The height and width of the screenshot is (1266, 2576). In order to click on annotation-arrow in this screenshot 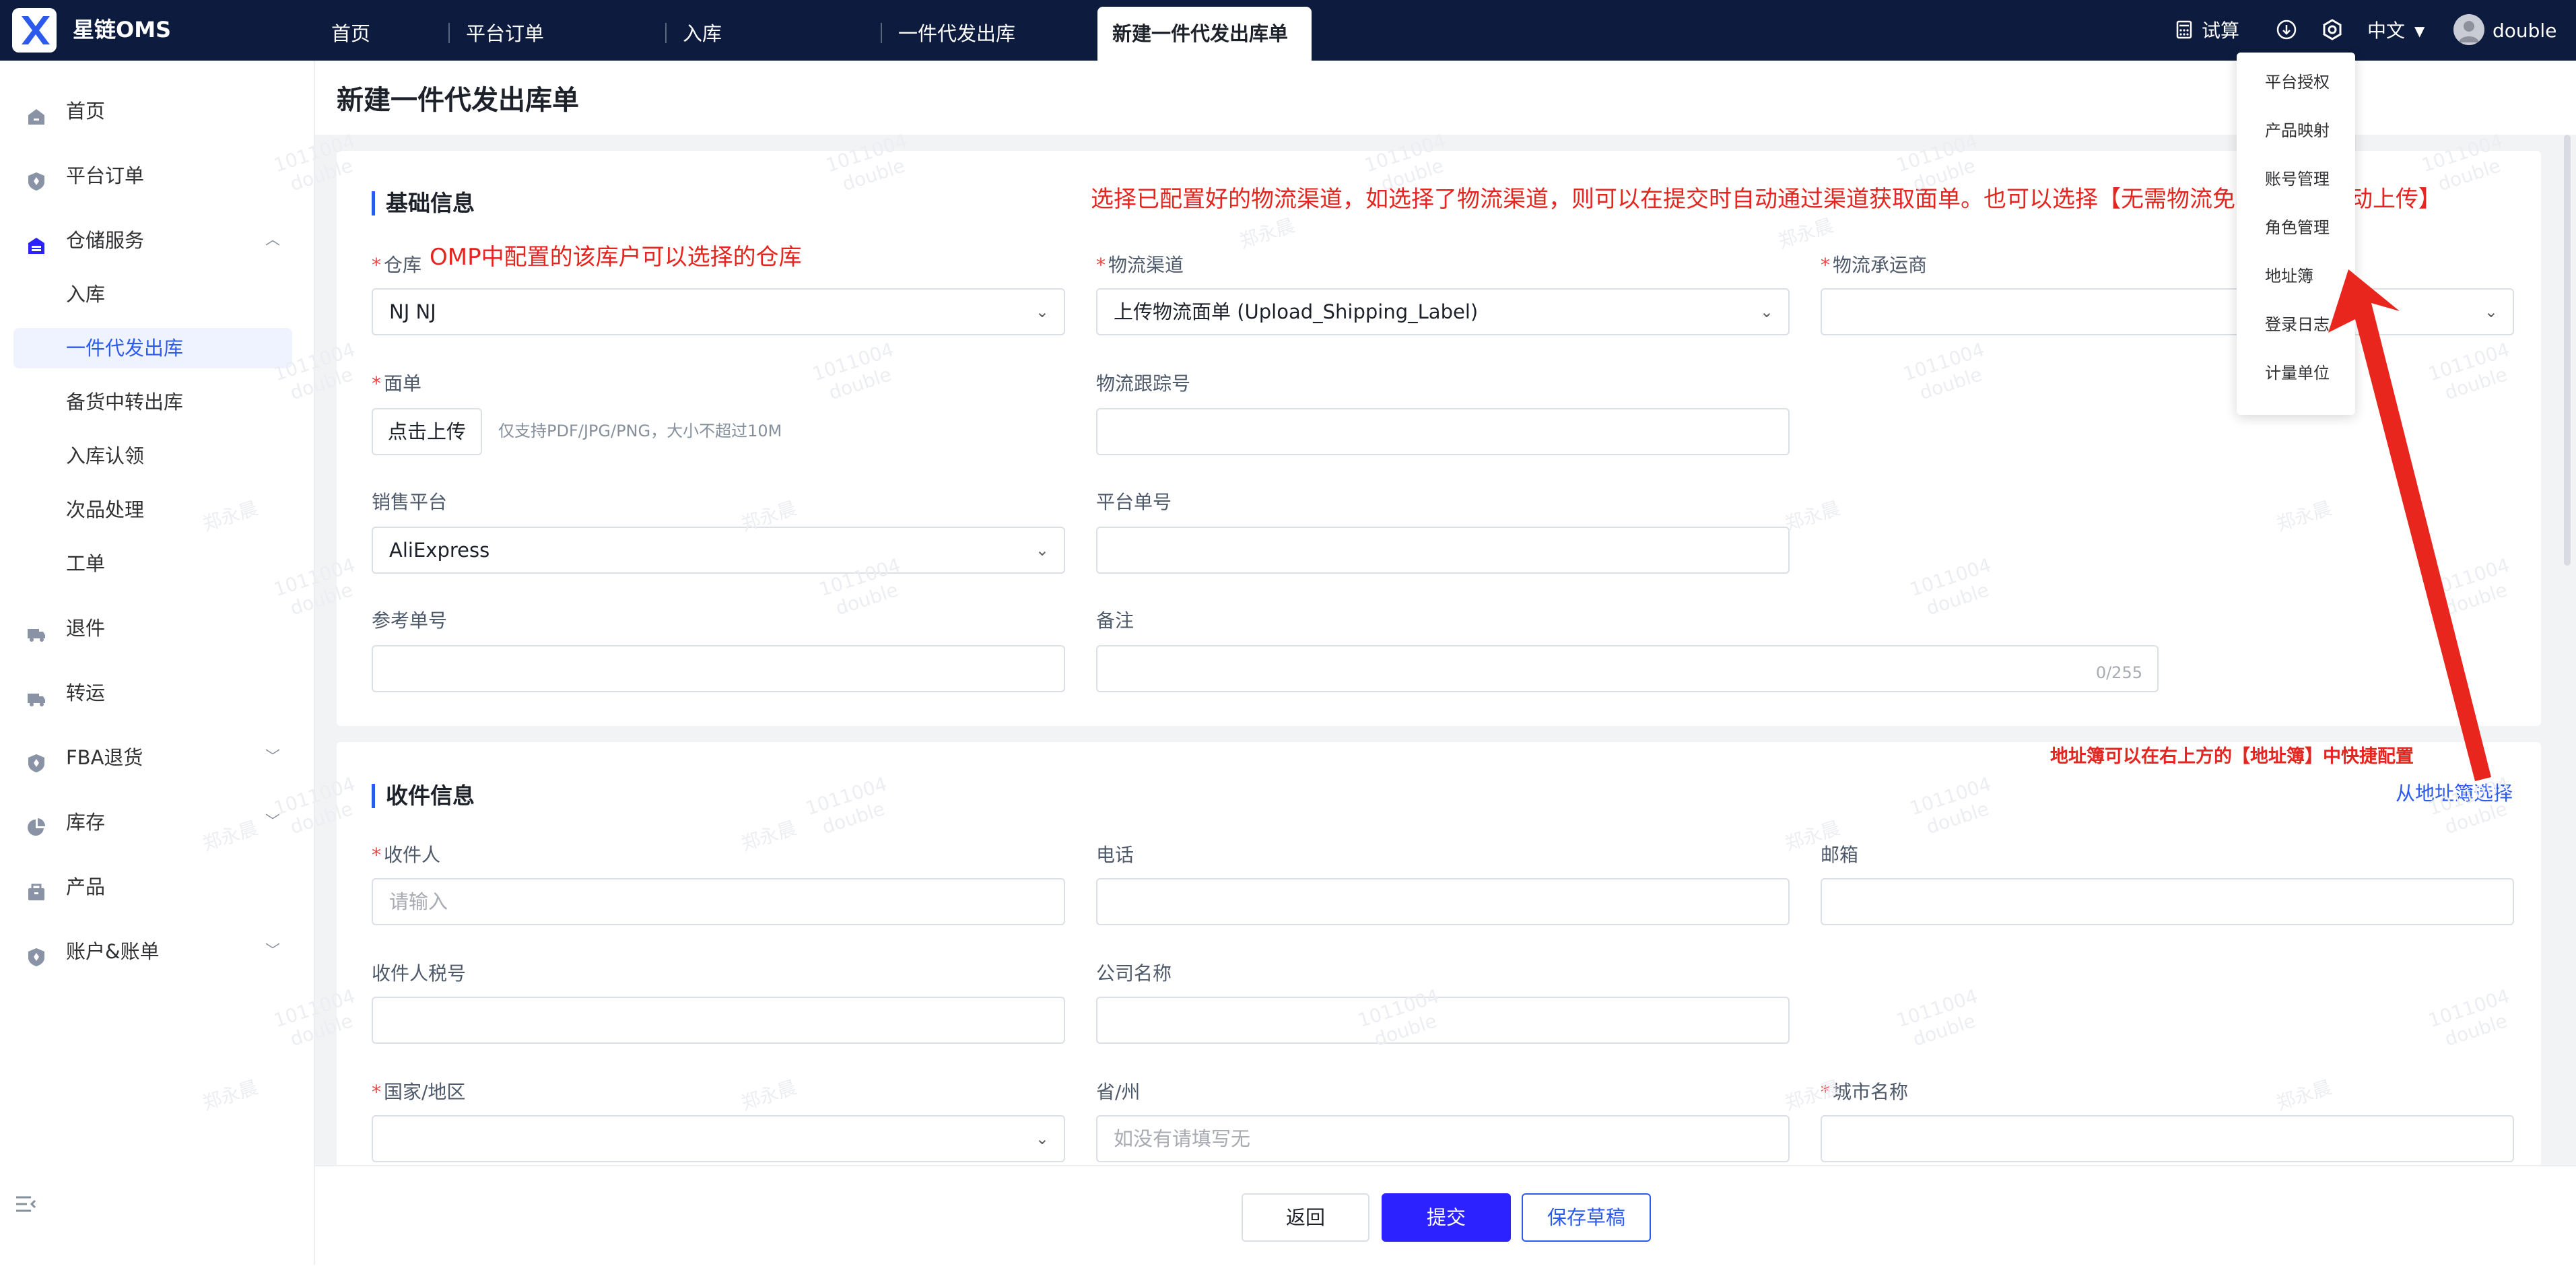, I will do `click(2409, 525)`.